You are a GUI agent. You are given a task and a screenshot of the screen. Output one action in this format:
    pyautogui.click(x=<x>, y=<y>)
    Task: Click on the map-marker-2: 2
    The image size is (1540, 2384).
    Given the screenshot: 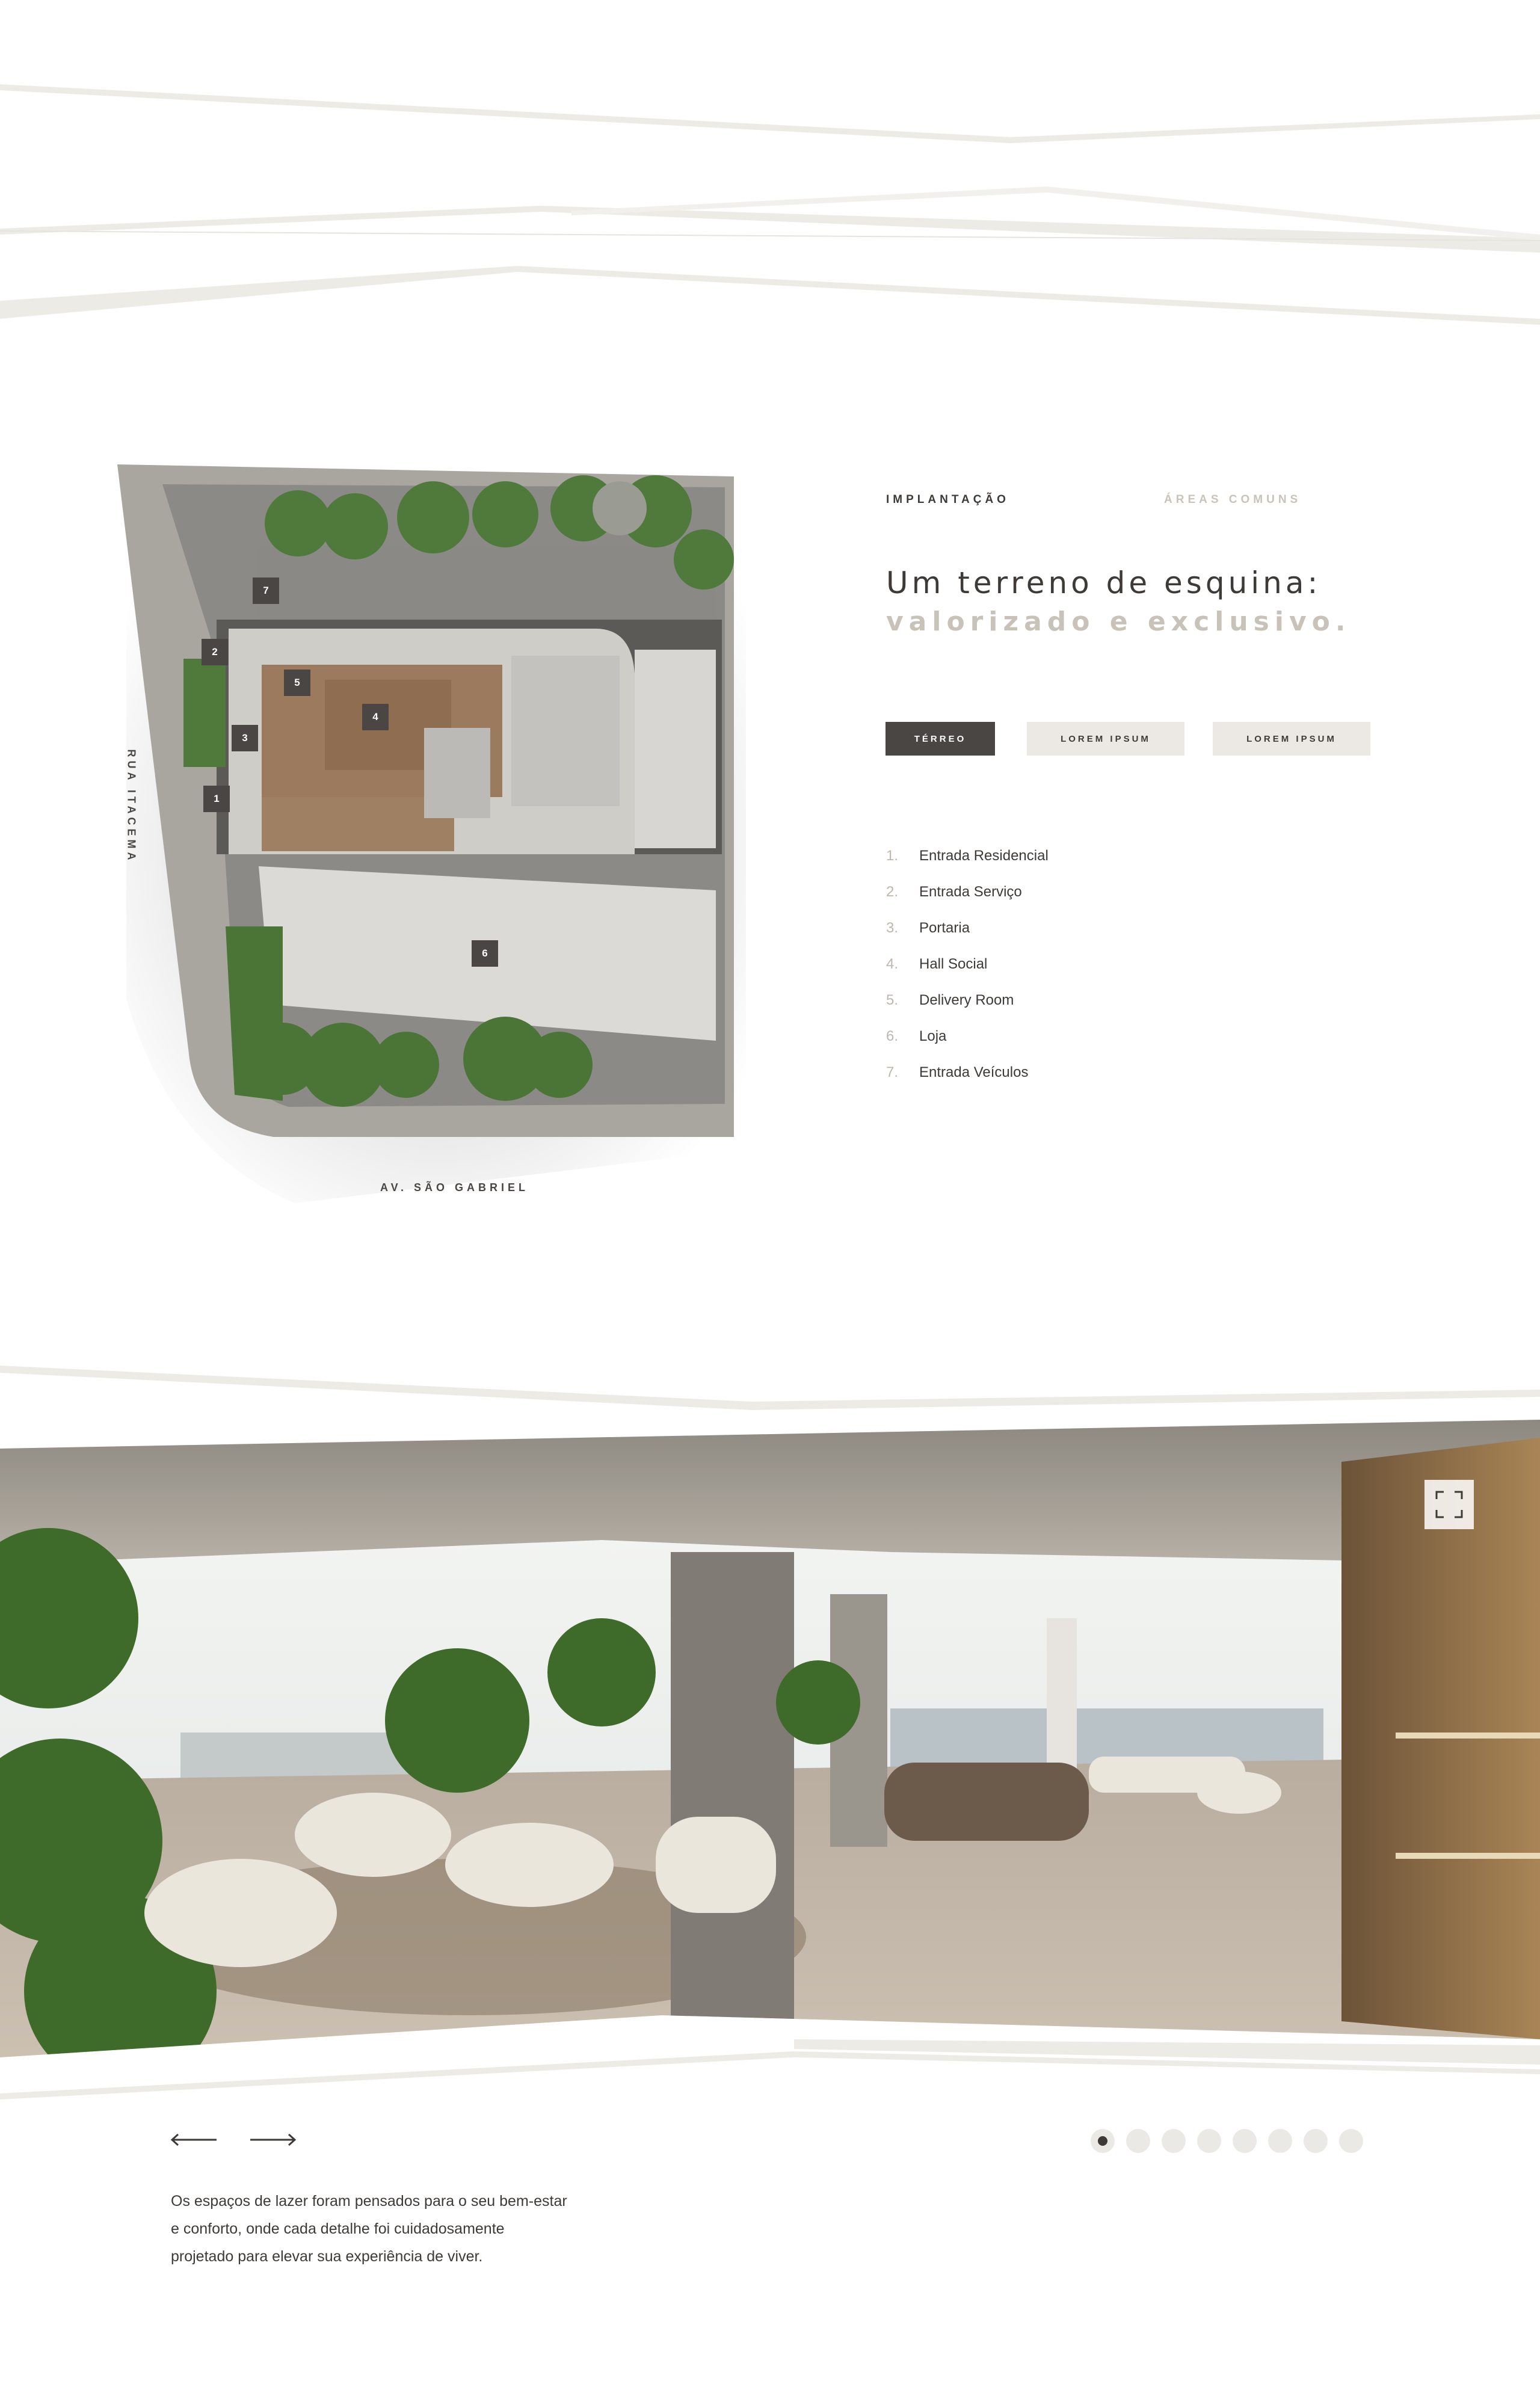 What is the action you would take?
    pyautogui.click(x=215, y=652)
    